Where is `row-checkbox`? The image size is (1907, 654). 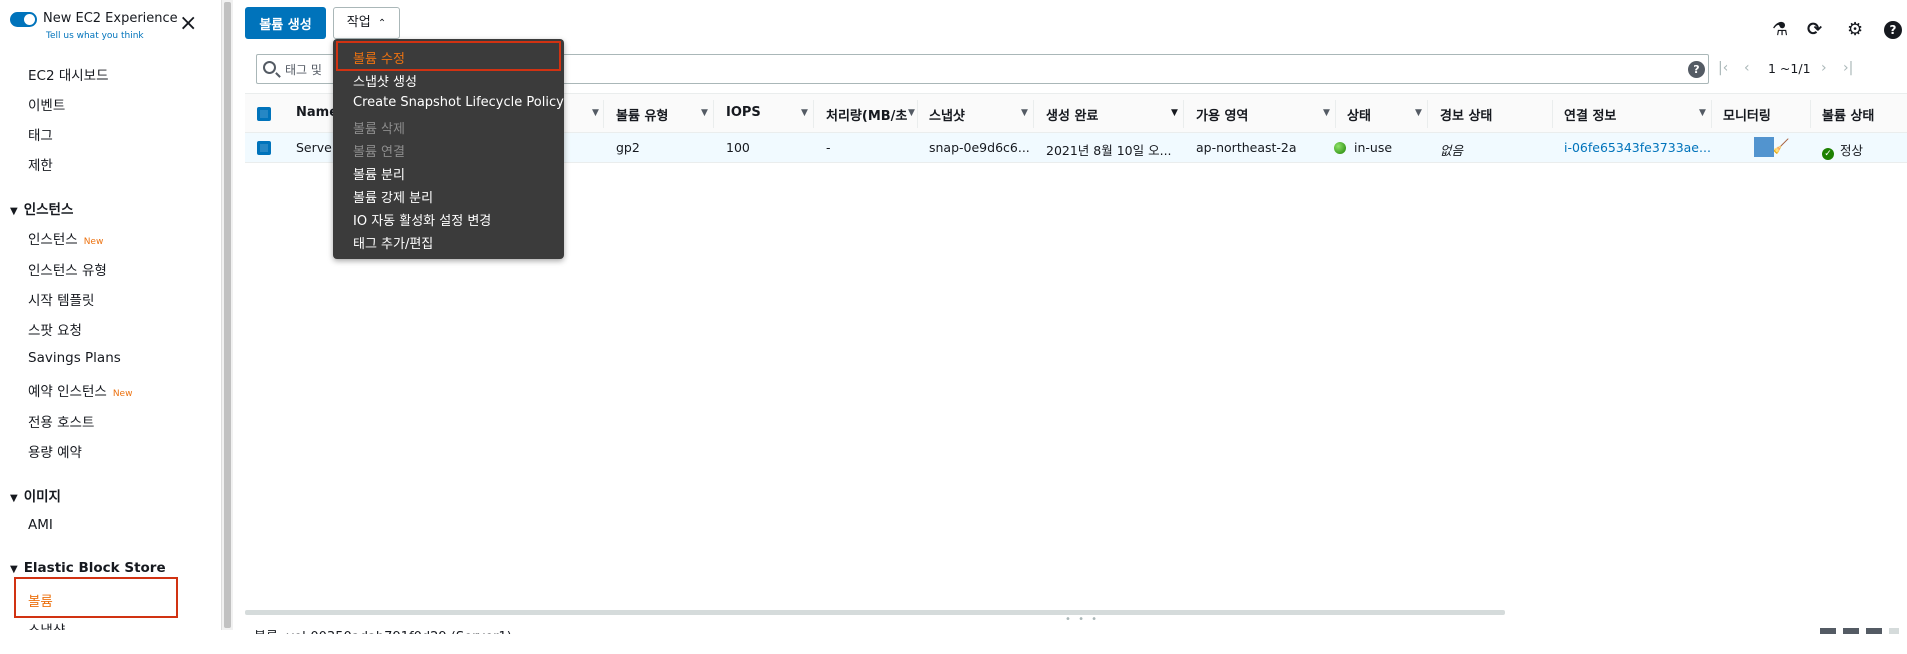
row-checkbox is located at coordinates (264, 148).